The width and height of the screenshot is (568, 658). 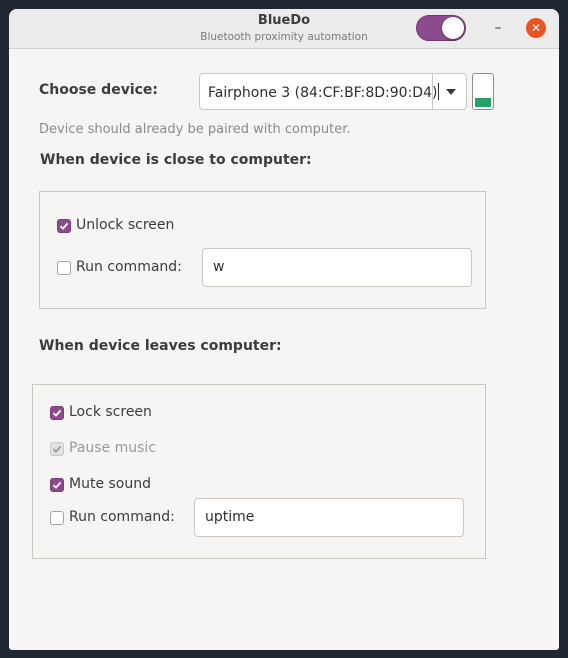 What do you see at coordinates (122, 517) in the screenshot?
I see `leave-run-command-label: Run command:` at bounding box center [122, 517].